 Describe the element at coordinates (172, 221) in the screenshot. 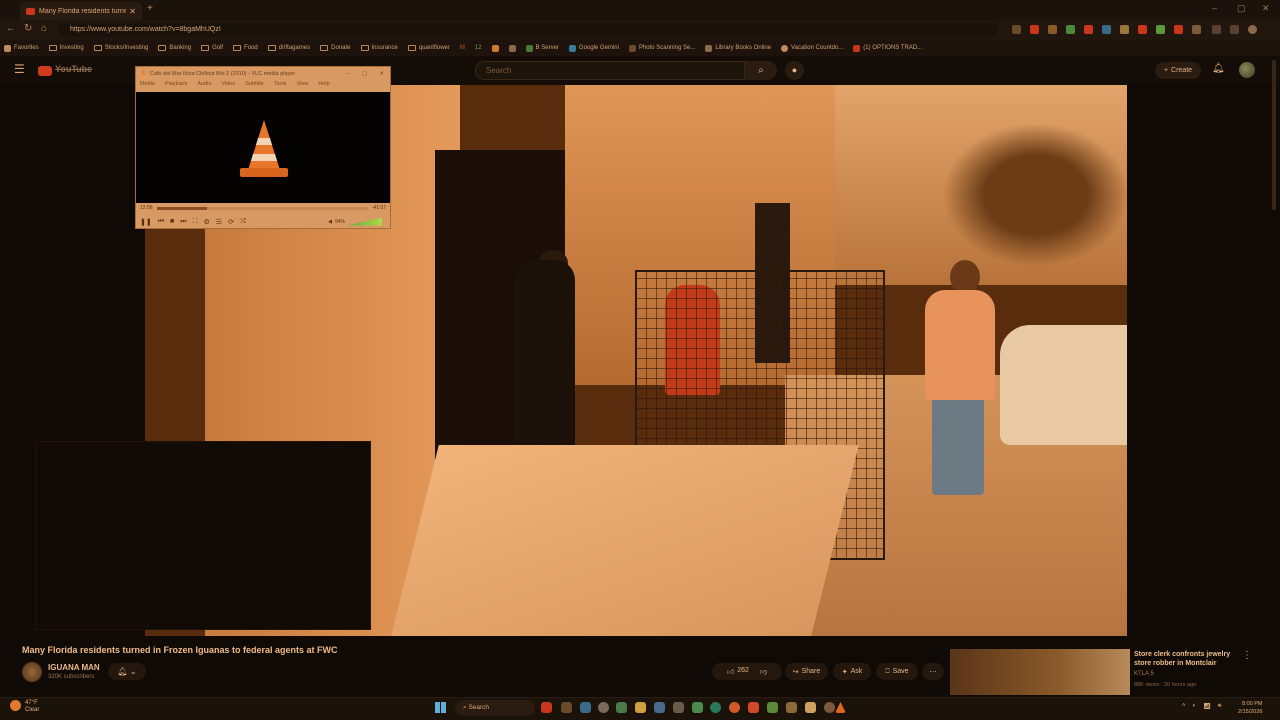

I see `stop-icon: ■` at that location.